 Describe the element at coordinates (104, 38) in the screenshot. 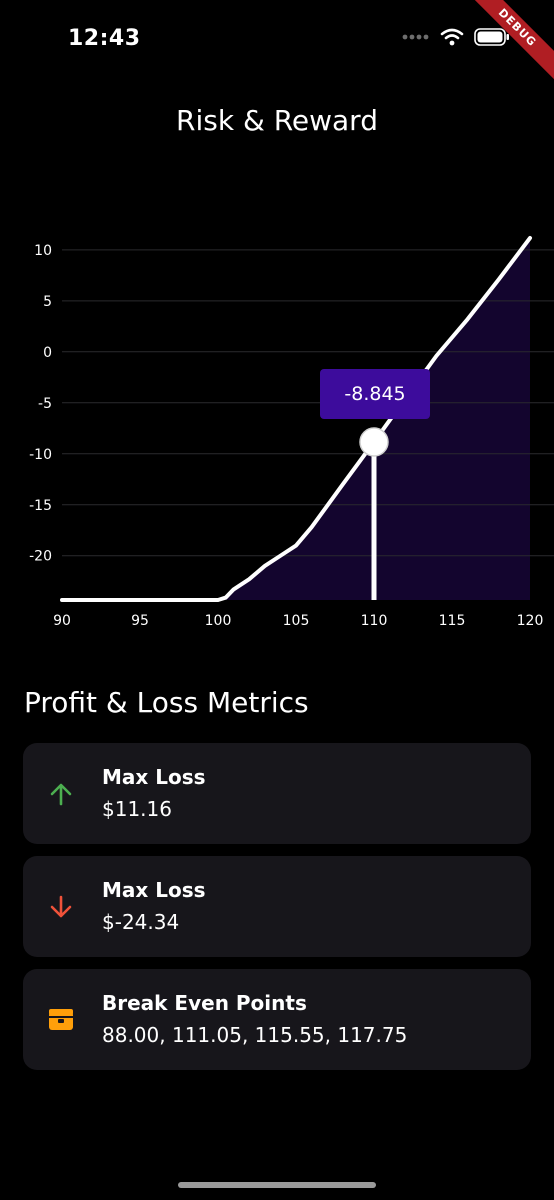

I see `status-time: 12:43` at that location.